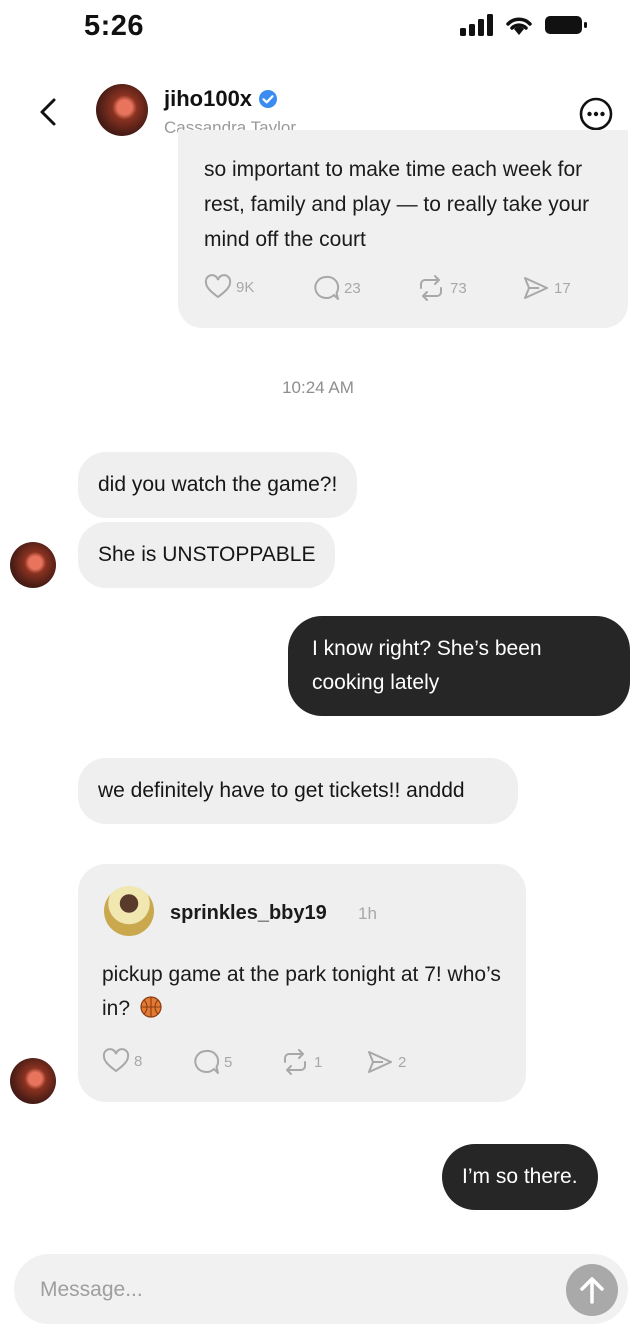 The height and width of the screenshot is (1334, 636). What do you see at coordinates (290, 1290) in the screenshot?
I see `message-input` at bounding box center [290, 1290].